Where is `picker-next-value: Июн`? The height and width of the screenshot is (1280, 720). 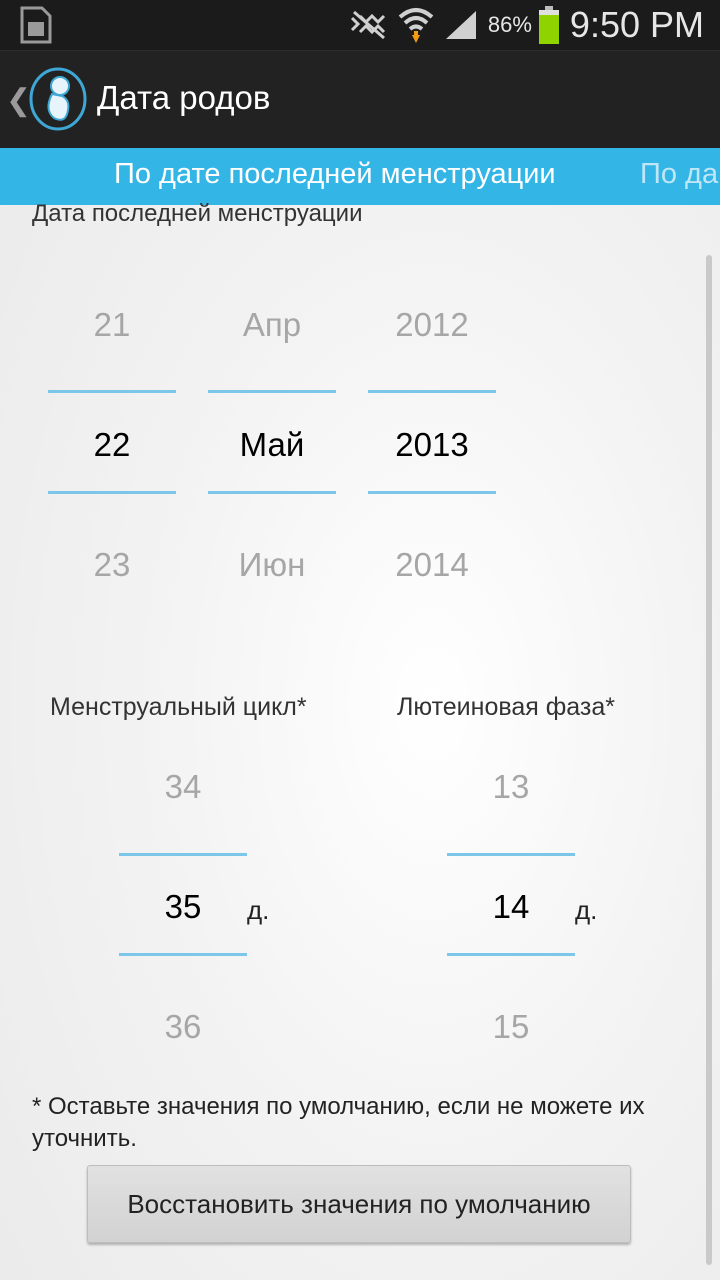
picker-next-value: Июн is located at coordinates (272, 565).